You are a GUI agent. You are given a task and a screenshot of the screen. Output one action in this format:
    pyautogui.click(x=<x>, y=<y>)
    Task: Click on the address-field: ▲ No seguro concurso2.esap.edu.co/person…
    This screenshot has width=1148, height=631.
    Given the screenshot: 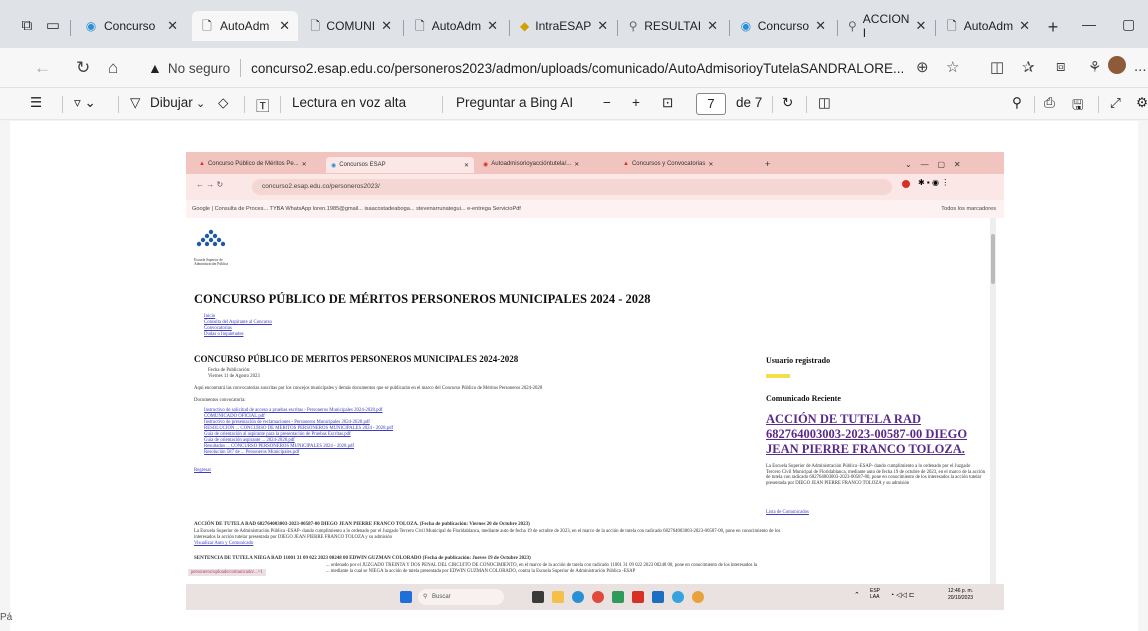 What is the action you would take?
    pyautogui.click(x=526, y=68)
    